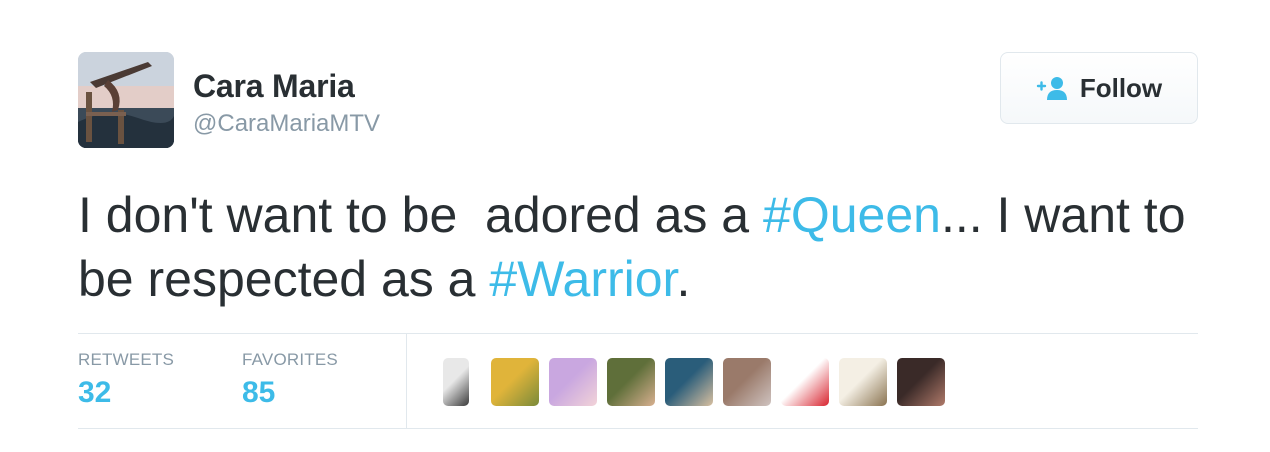  I want to click on retweets-count: 32, so click(95, 392).